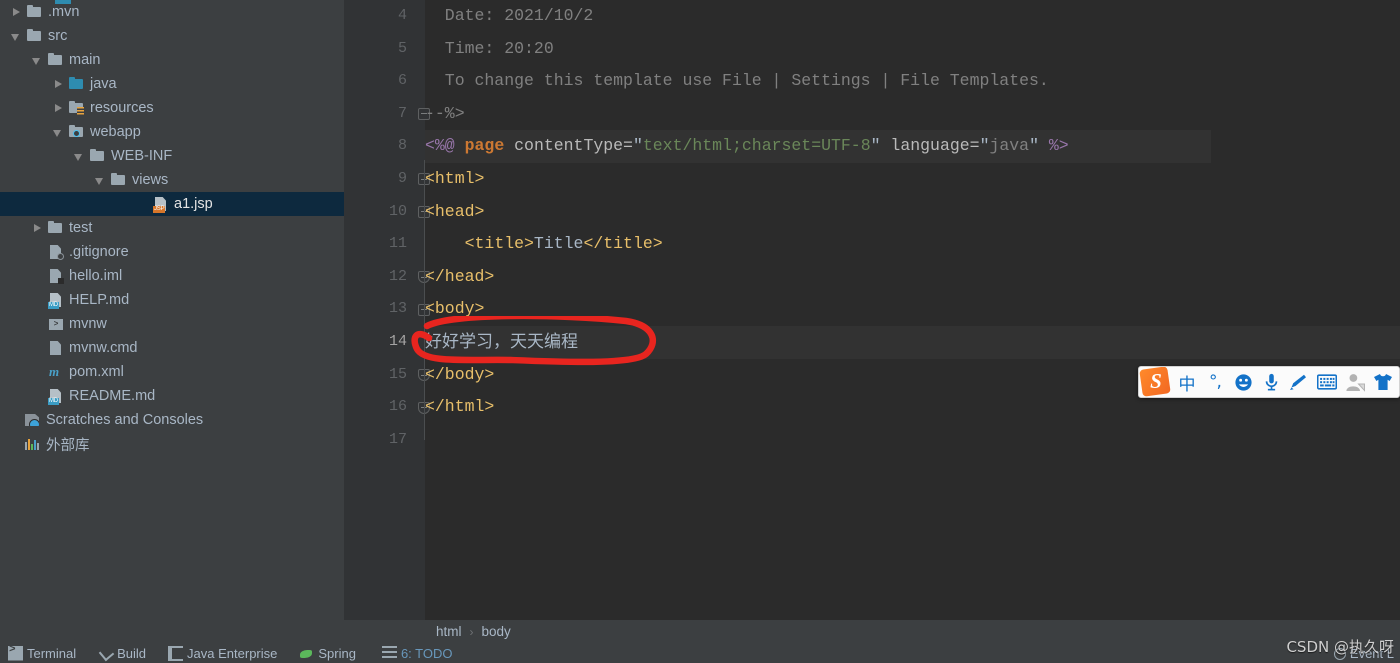 This screenshot has width=1400, height=663. What do you see at coordinates (172, 372) in the screenshot?
I see `tree-item-pom-xml: m pom.xml` at bounding box center [172, 372].